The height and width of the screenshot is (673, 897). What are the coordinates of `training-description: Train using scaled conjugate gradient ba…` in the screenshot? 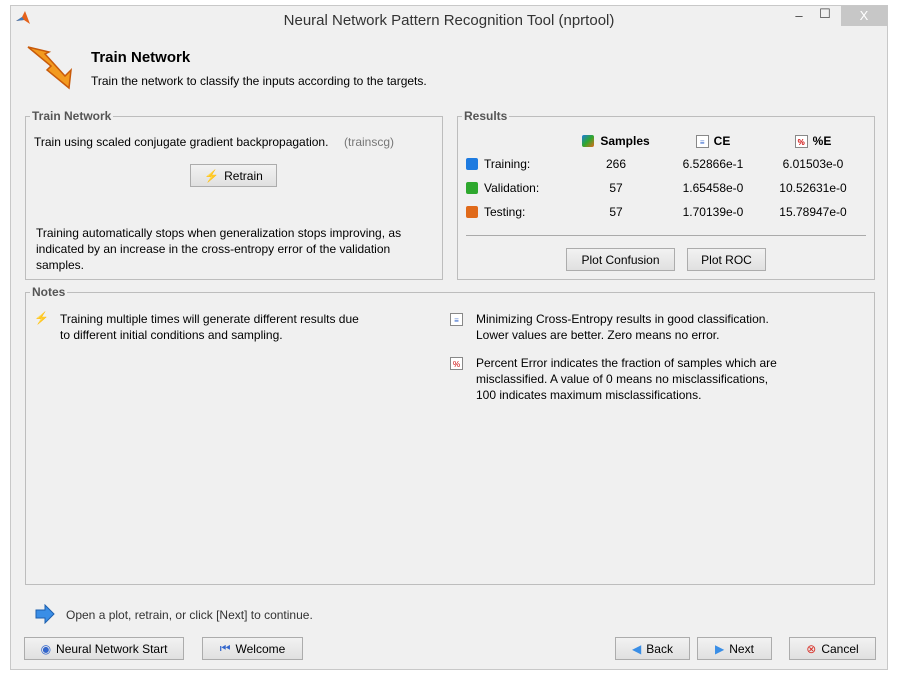 It's located at (181, 142).